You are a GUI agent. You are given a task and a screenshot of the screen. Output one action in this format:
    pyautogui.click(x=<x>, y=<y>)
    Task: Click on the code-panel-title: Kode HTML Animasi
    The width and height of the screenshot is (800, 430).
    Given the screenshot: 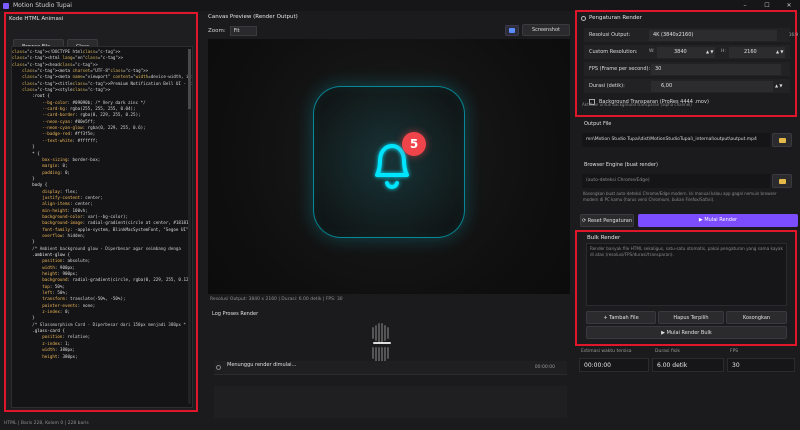 What is the action you would take?
    pyautogui.click(x=36, y=19)
    